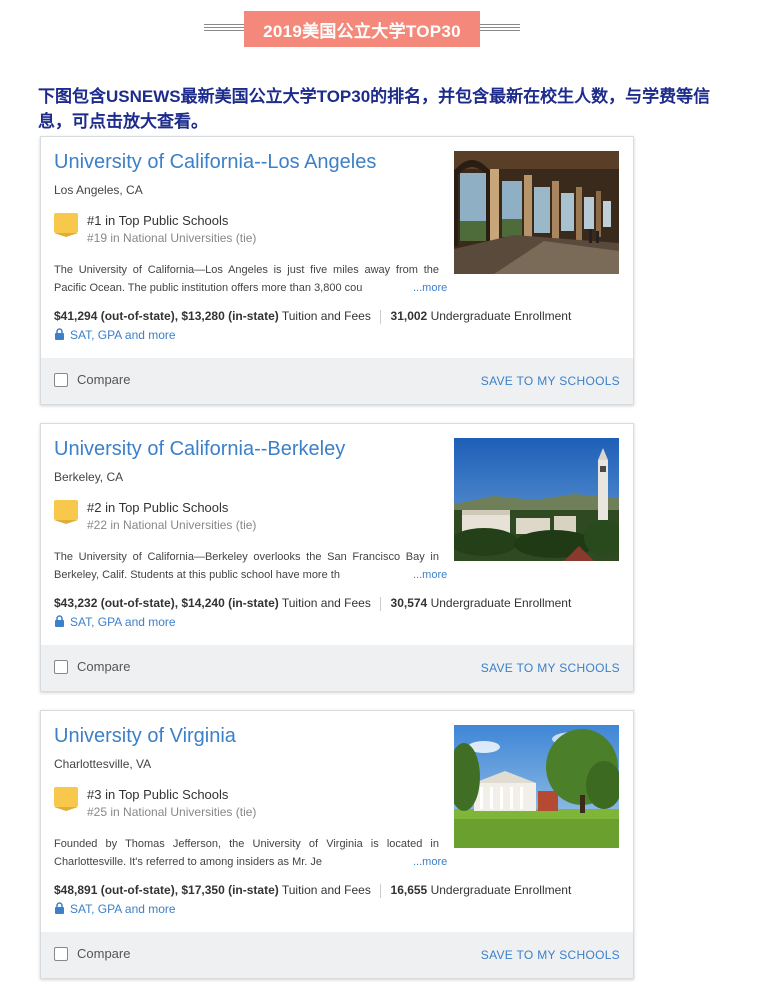  I want to click on berkeley-campus-photo, so click(536, 499).